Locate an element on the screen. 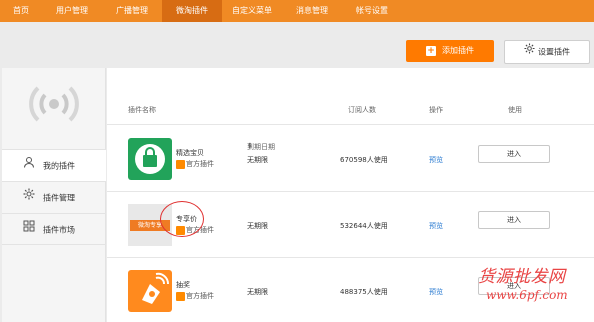 Image resolution: width=594 pixels, height=322 pixels. subscriber-count: 532644人使用 is located at coordinates (364, 226).